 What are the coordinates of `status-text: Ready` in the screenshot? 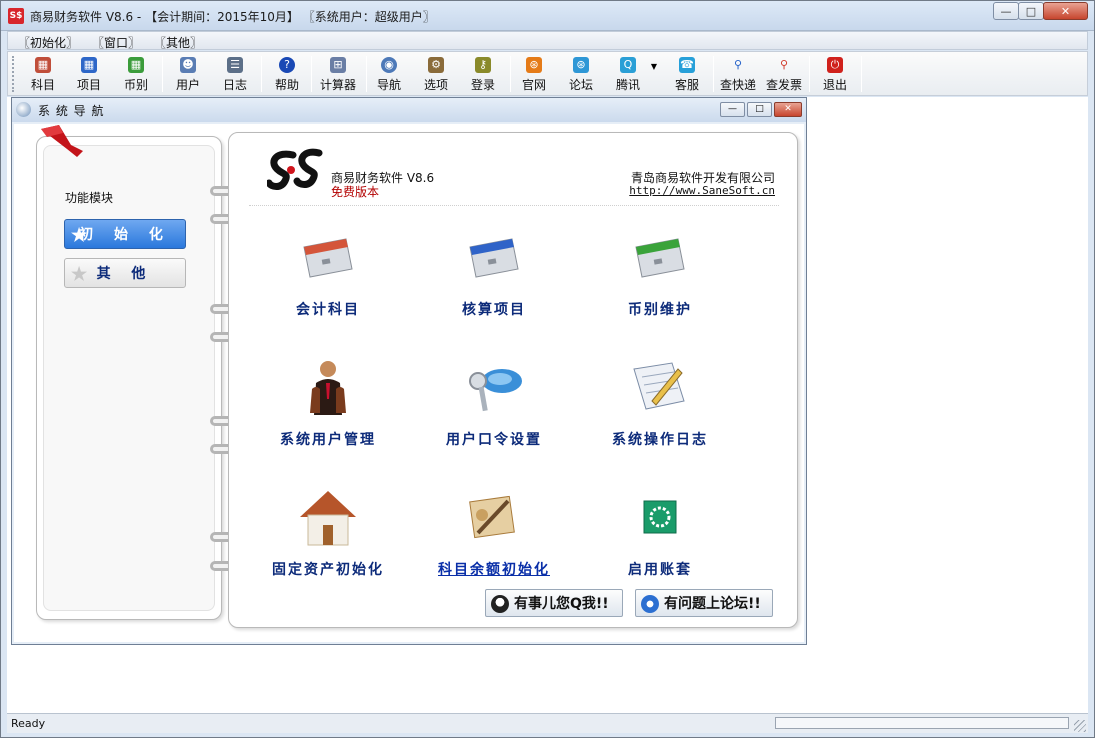 It's located at (28, 723).